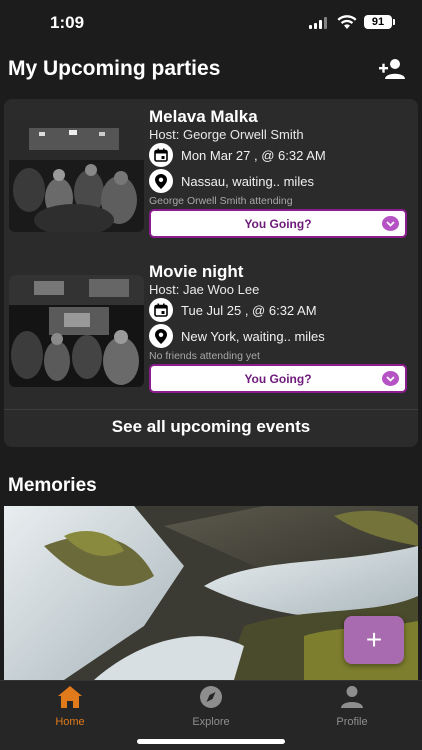 The width and height of the screenshot is (422, 750). What do you see at coordinates (211, 710) in the screenshot?
I see `tab-explore: Explore` at bounding box center [211, 710].